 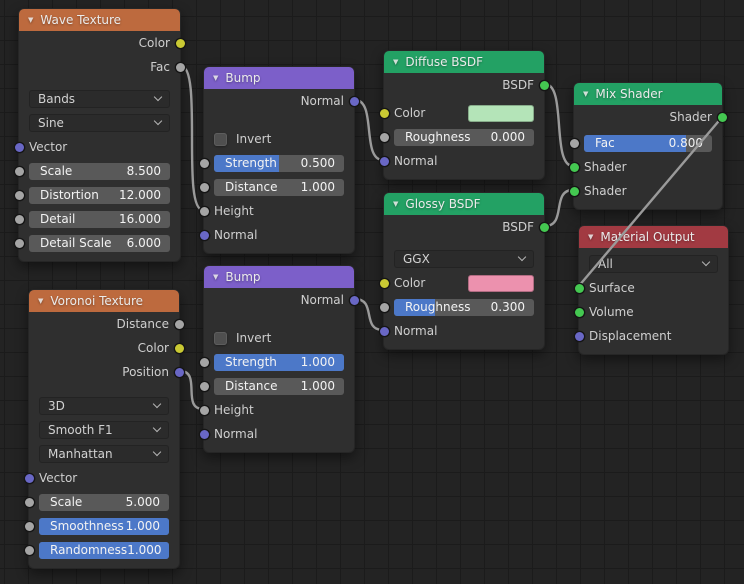 What do you see at coordinates (104, 406) in the screenshot?
I see `dimensions-dropdown: 3D` at bounding box center [104, 406].